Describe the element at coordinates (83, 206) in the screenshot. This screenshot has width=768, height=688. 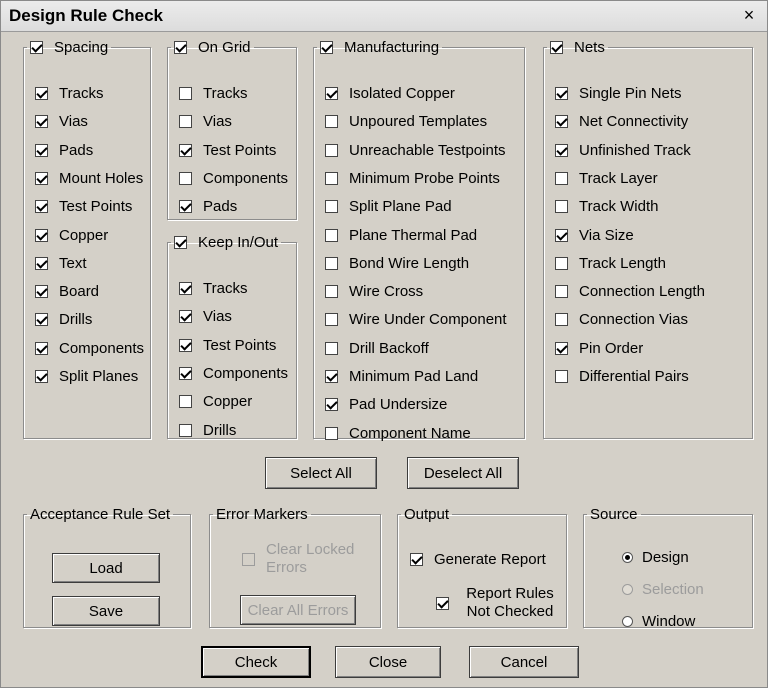
I see `spacing-item: Test Points` at that location.